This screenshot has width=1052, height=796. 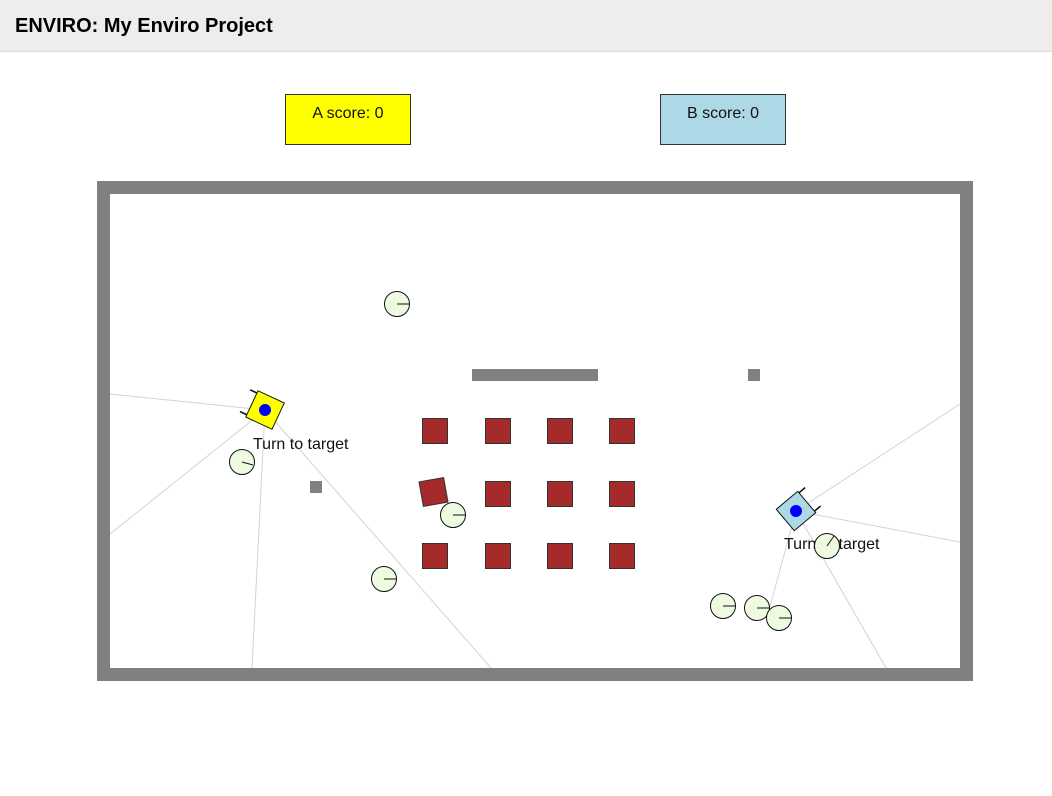 I want to click on wall-left, so click(x=103, y=431).